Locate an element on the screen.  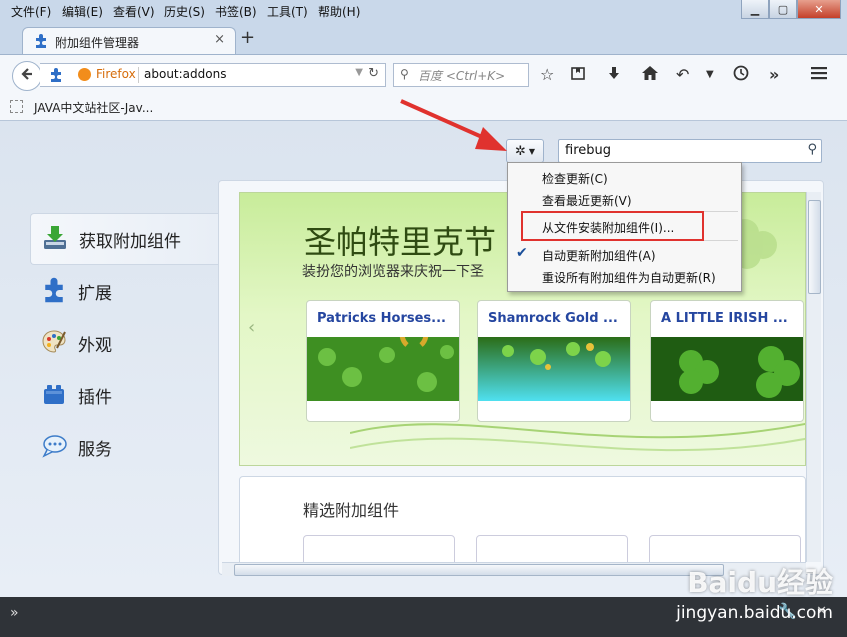
page-icon is located at coordinates (16, 106).